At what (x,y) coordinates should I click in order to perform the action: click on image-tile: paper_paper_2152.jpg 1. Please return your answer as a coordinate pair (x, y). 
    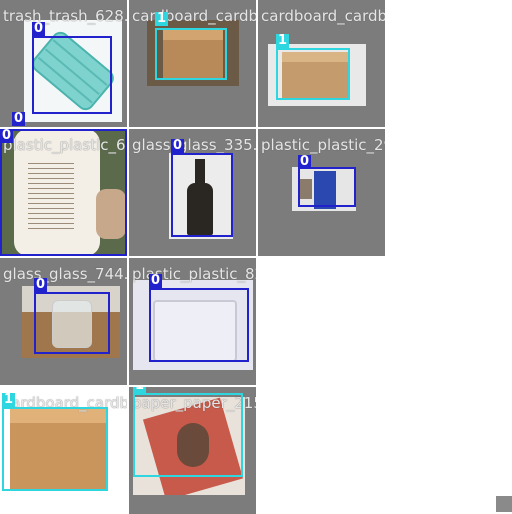
    Looking at the image, I should click on (192, 450).